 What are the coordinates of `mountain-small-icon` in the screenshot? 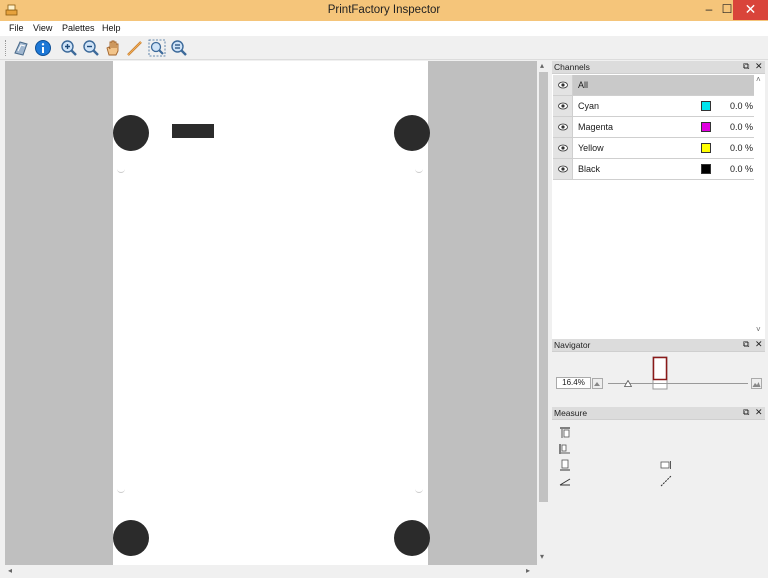 It's located at (597, 384).